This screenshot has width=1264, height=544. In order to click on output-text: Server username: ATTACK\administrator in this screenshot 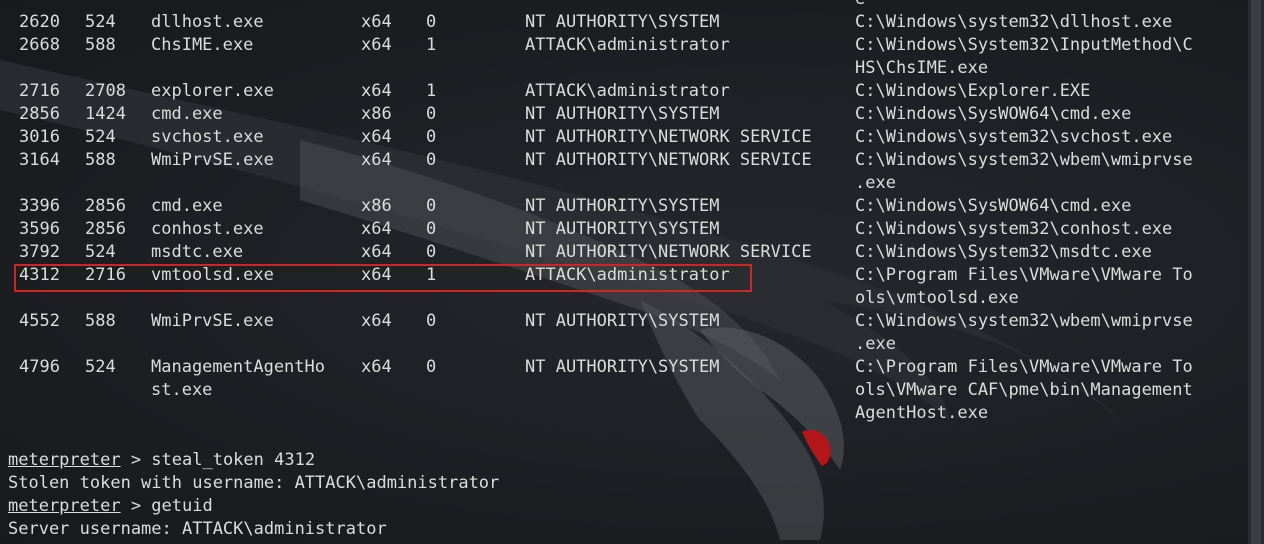, I will do `click(197, 529)`.